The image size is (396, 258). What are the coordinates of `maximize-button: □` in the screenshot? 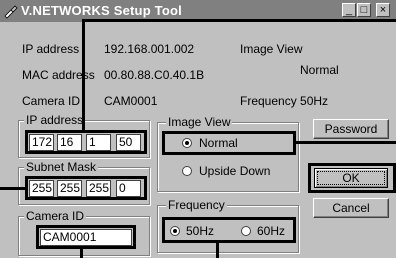 It's located at (364, 10).